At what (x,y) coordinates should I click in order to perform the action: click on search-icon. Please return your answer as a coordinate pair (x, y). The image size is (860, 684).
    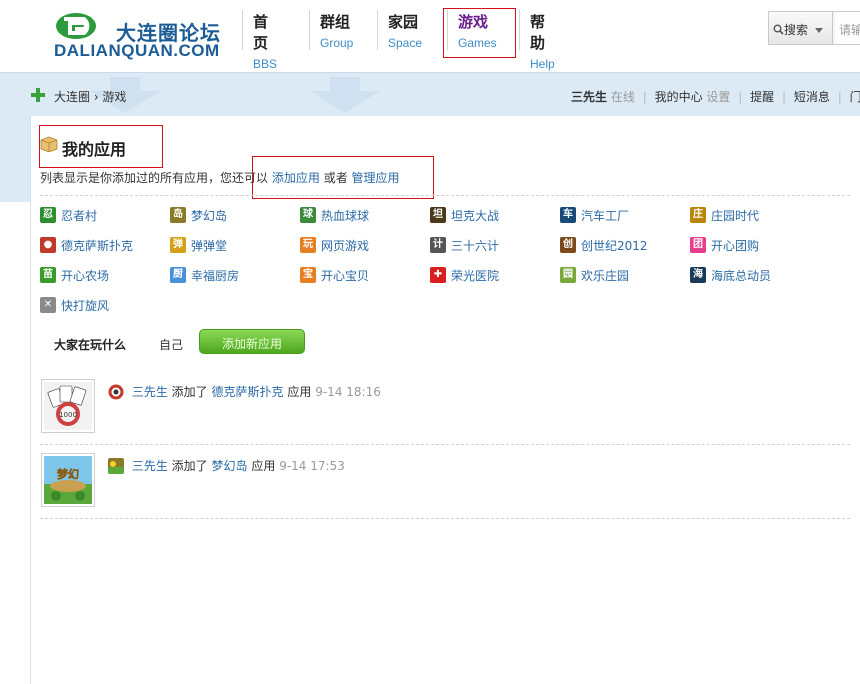
    Looking at the image, I should click on (778, 29).